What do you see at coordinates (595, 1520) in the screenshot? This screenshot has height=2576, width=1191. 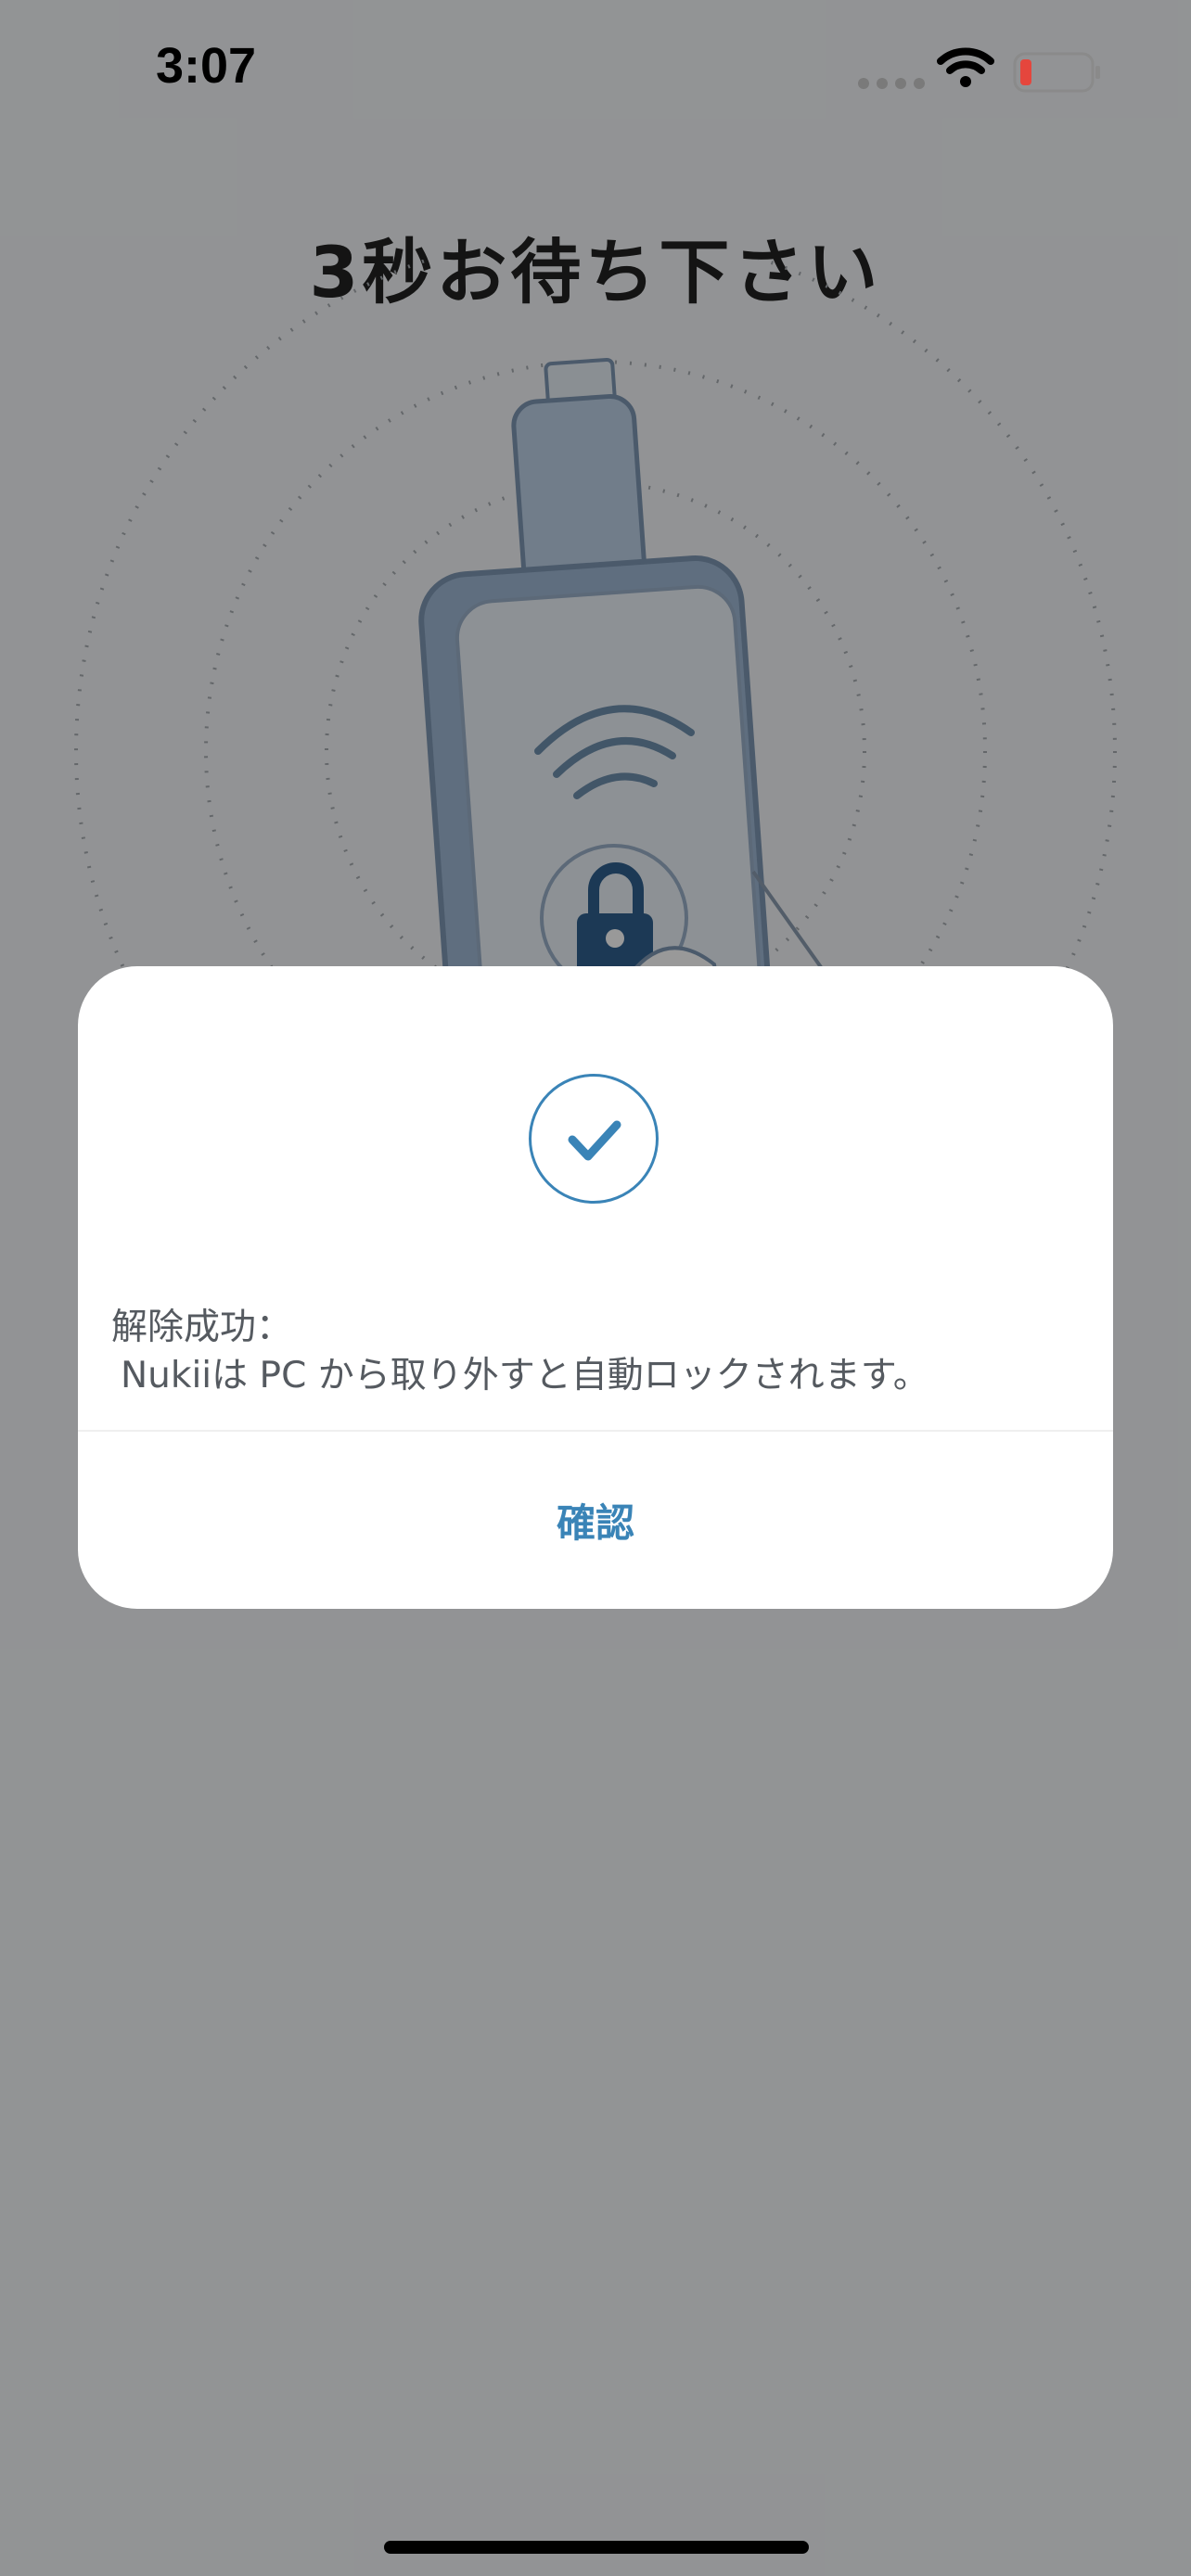 I see `confirm-button: 確認` at bounding box center [595, 1520].